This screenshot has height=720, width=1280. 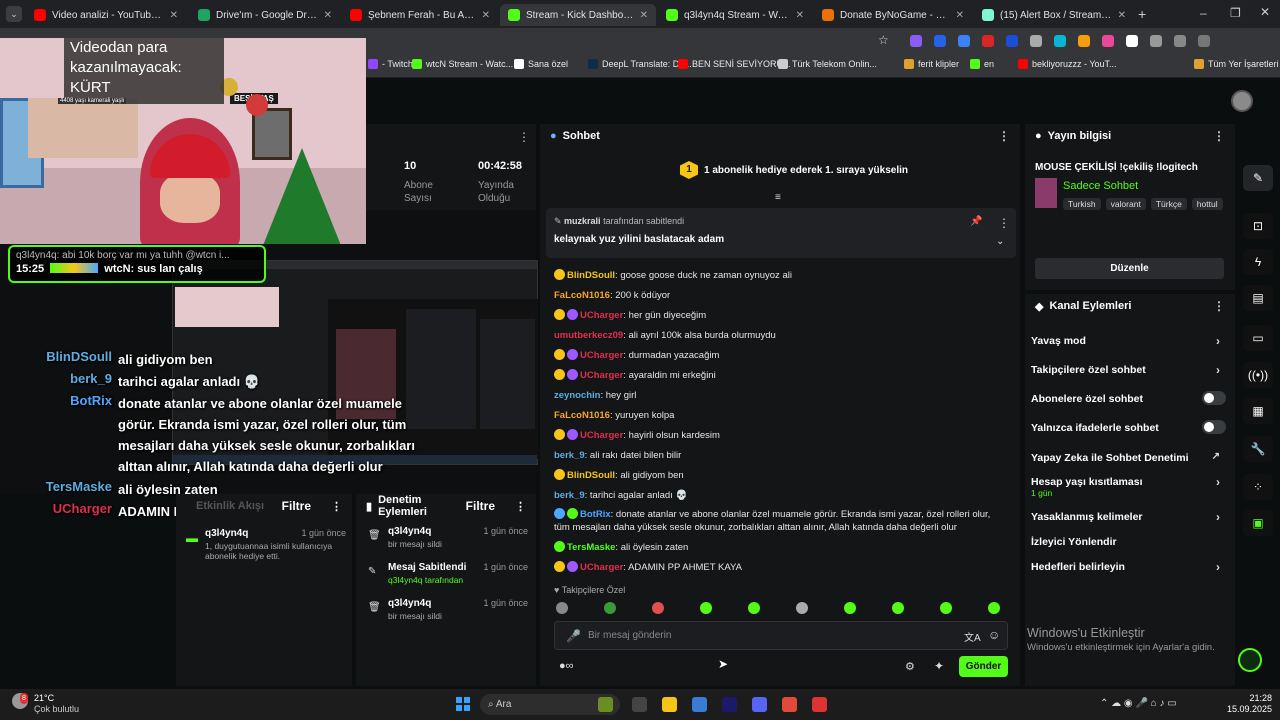 I want to click on category-name: Sadece Sohbet, so click(x=1100, y=186).